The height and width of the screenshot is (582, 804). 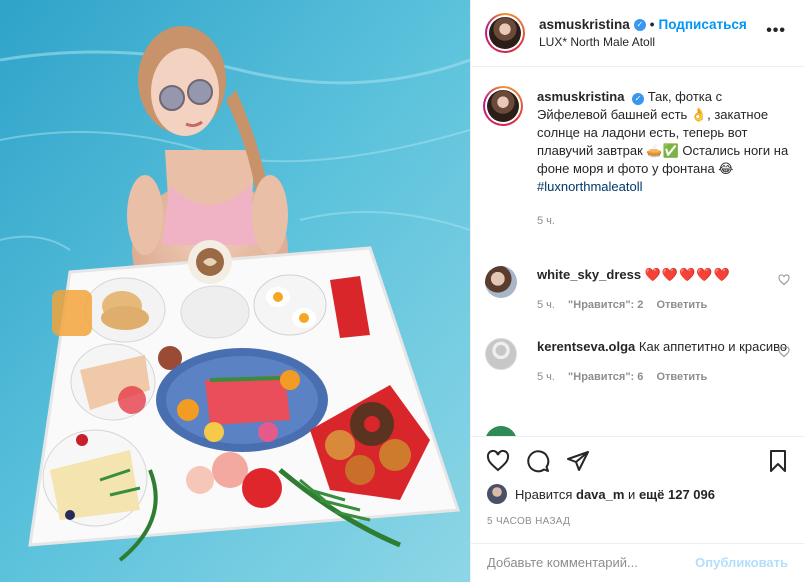 I want to click on comment-likes: "Нравится": 2, so click(x=605, y=305).